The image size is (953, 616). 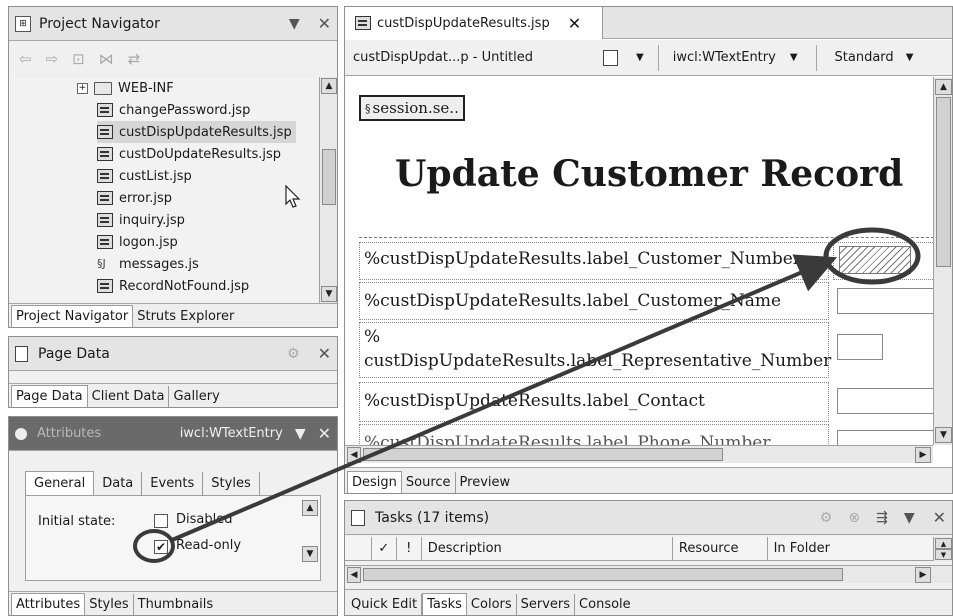 I want to click on tab-client-data: Client Data, so click(x=129, y=396).